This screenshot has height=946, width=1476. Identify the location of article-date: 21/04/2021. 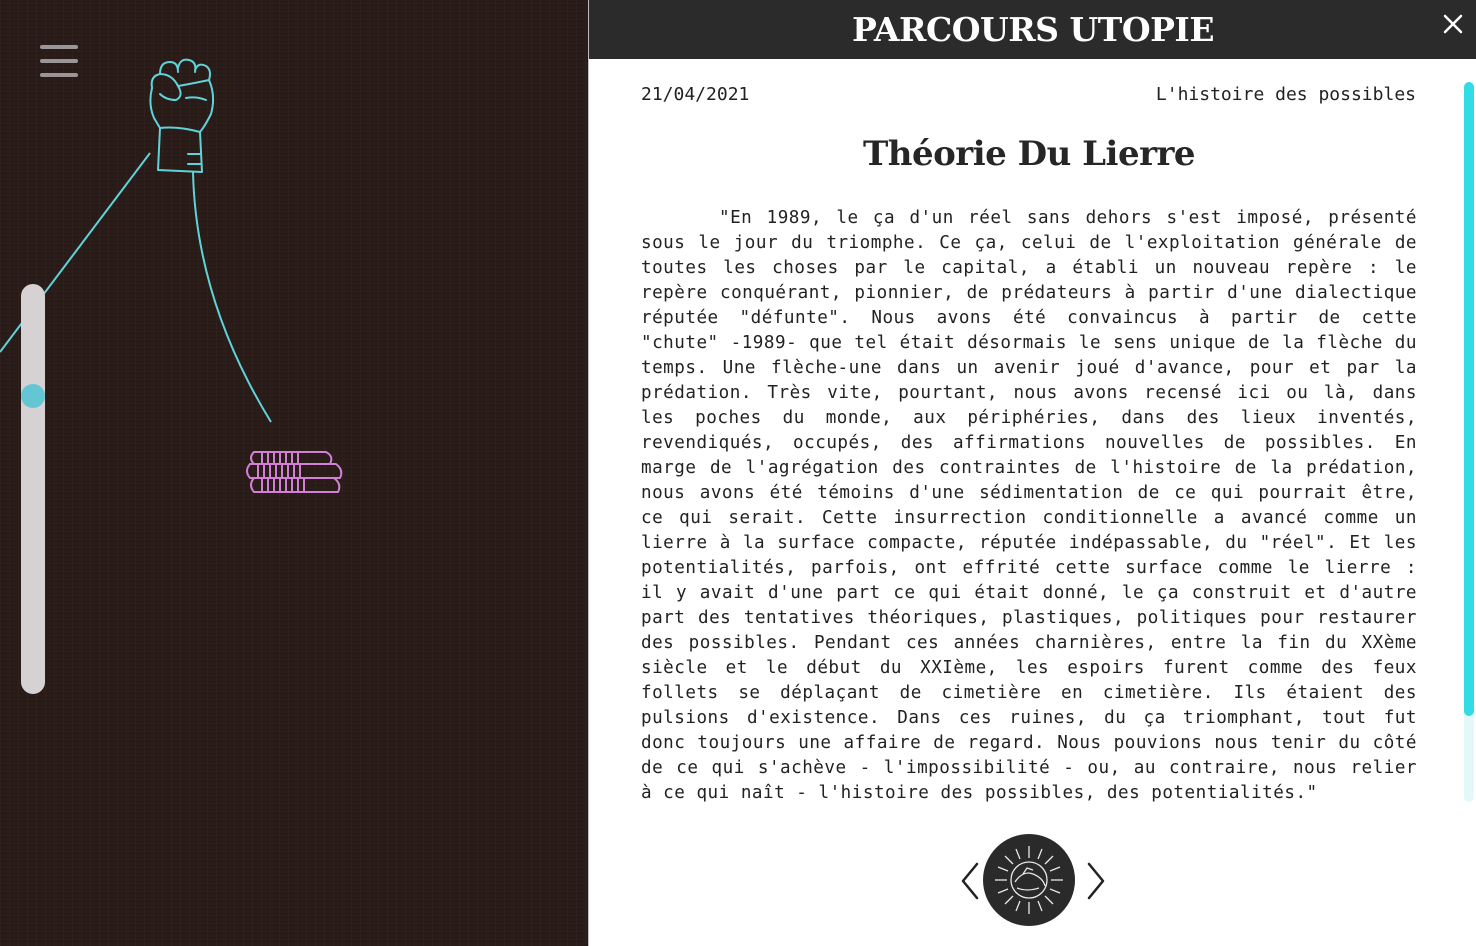
(695, 94).